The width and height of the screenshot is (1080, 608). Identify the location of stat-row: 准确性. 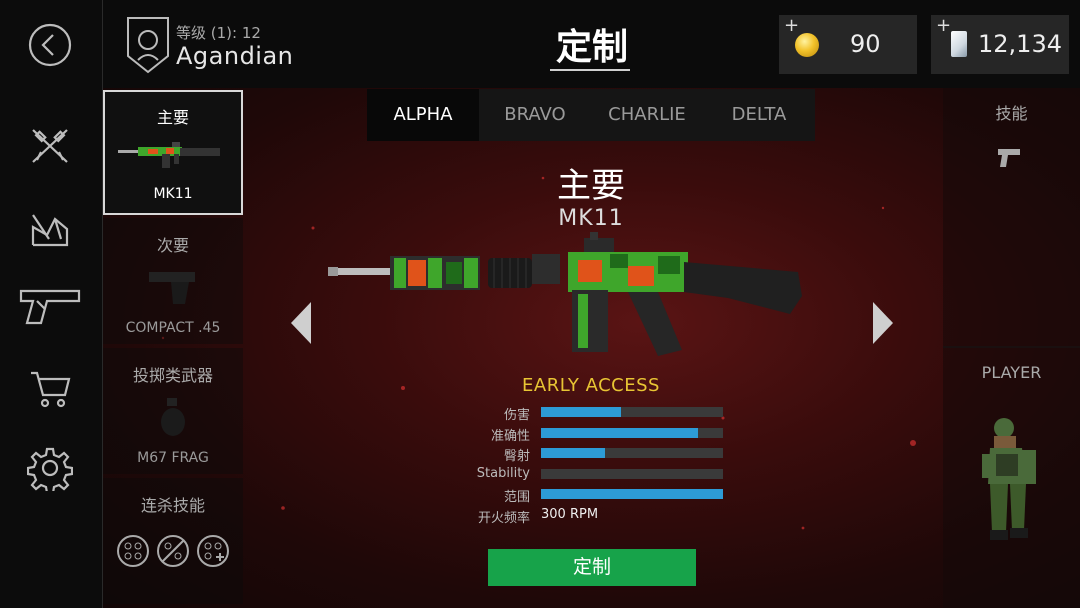
(580, 433).